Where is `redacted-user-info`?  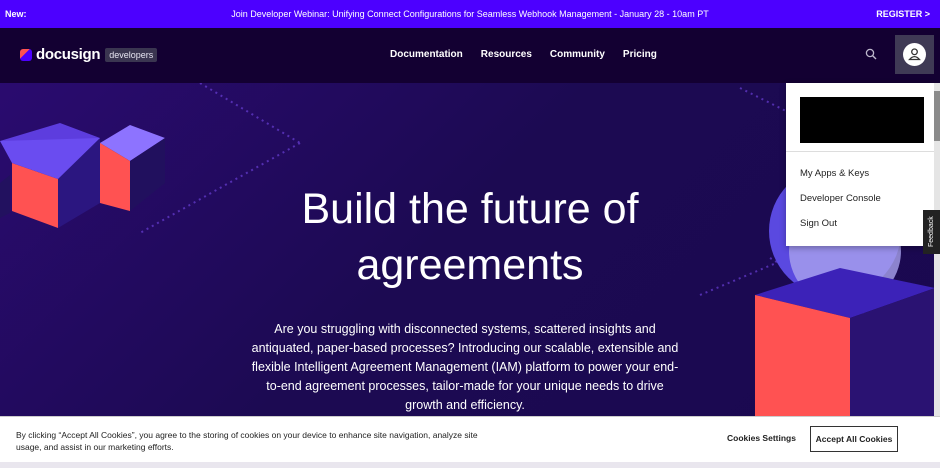
redacted-user-info is located at coordinates (862, 120).